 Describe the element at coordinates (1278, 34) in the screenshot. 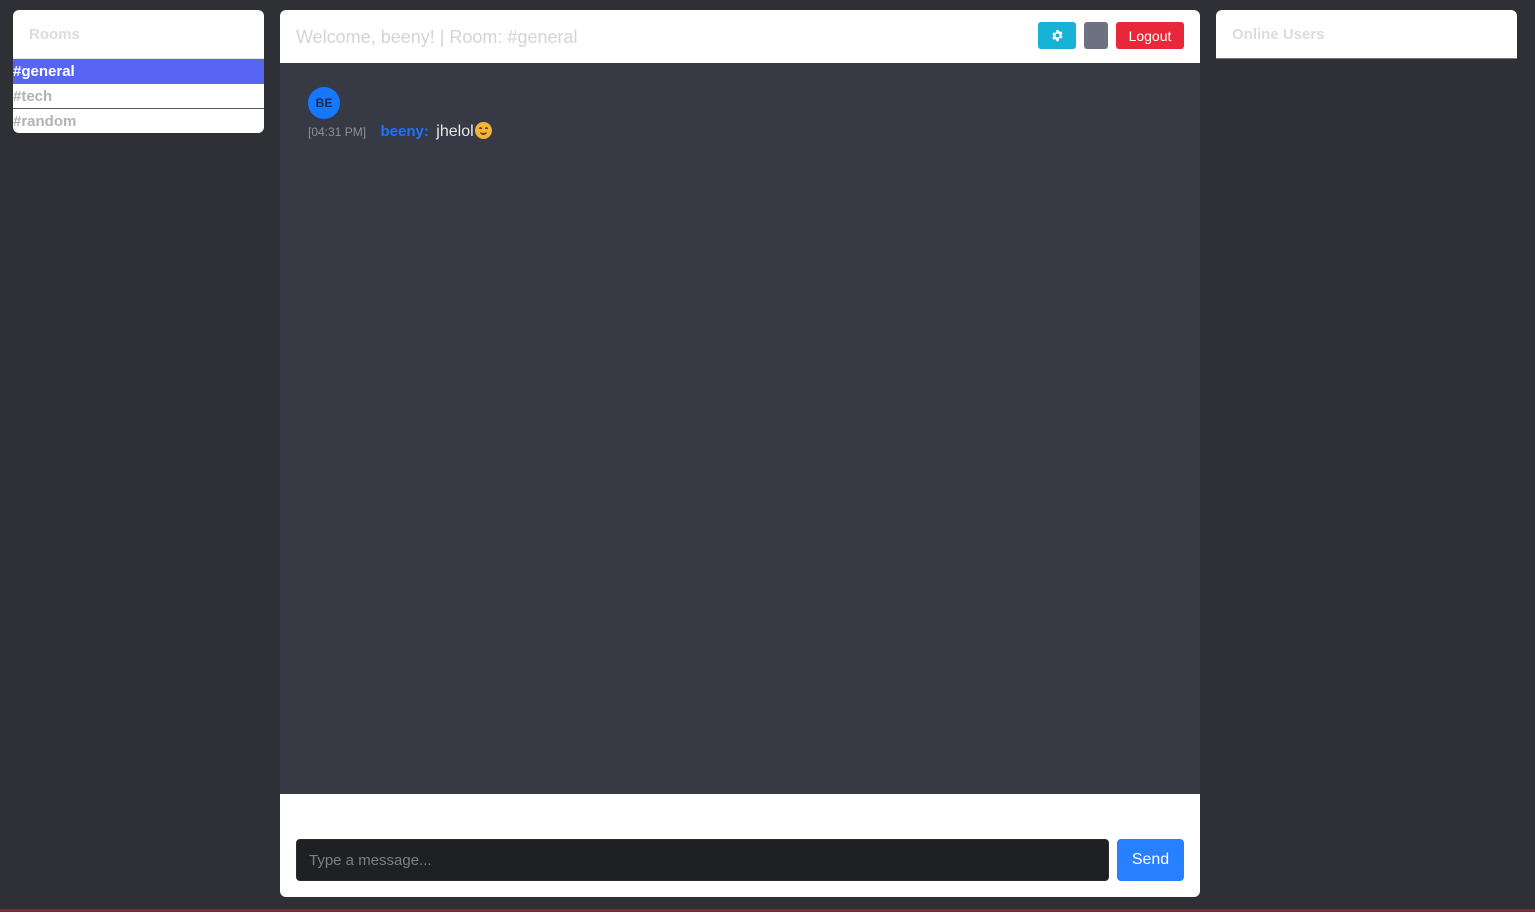

I see `online-users-title: Online Users` at that location.